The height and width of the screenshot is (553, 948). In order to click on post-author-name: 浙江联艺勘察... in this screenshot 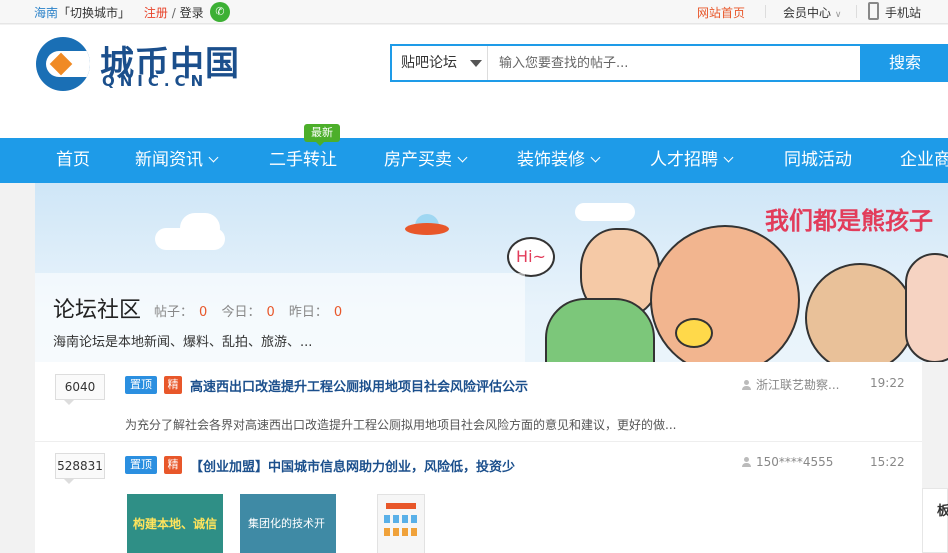, I will do `click(798, 385)`.